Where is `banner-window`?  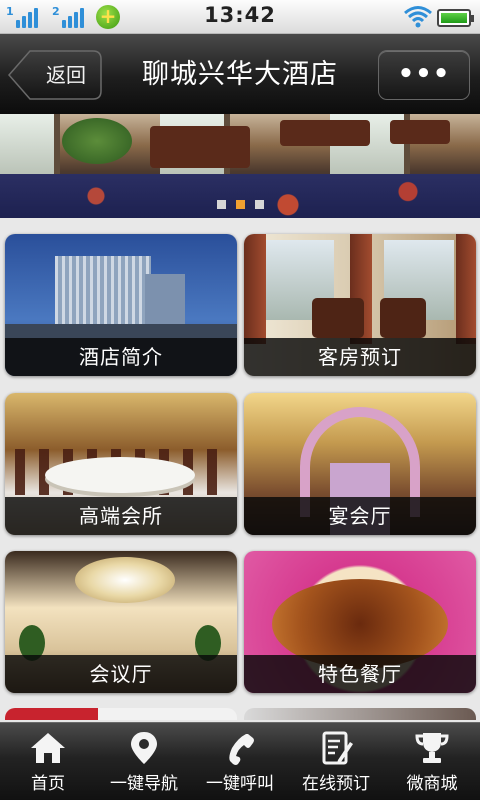 banner-window is located at coordinates (30, 145).